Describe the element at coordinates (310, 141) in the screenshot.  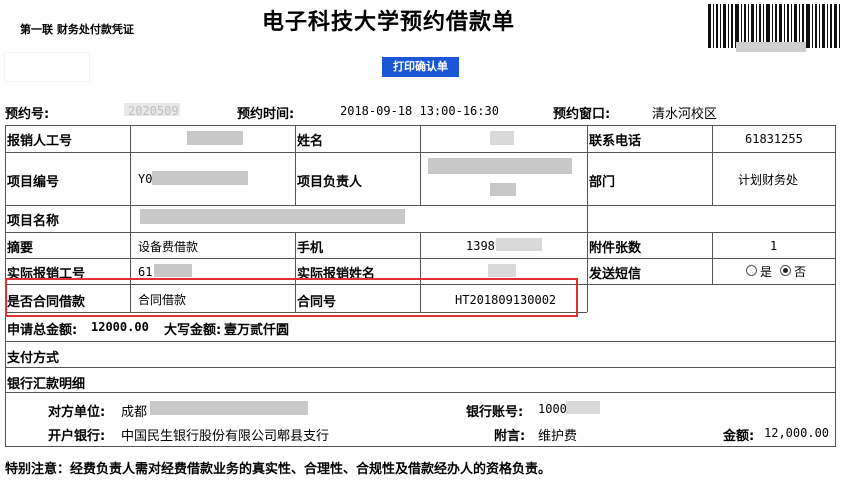
I see `name-label: 姓名` at that location.